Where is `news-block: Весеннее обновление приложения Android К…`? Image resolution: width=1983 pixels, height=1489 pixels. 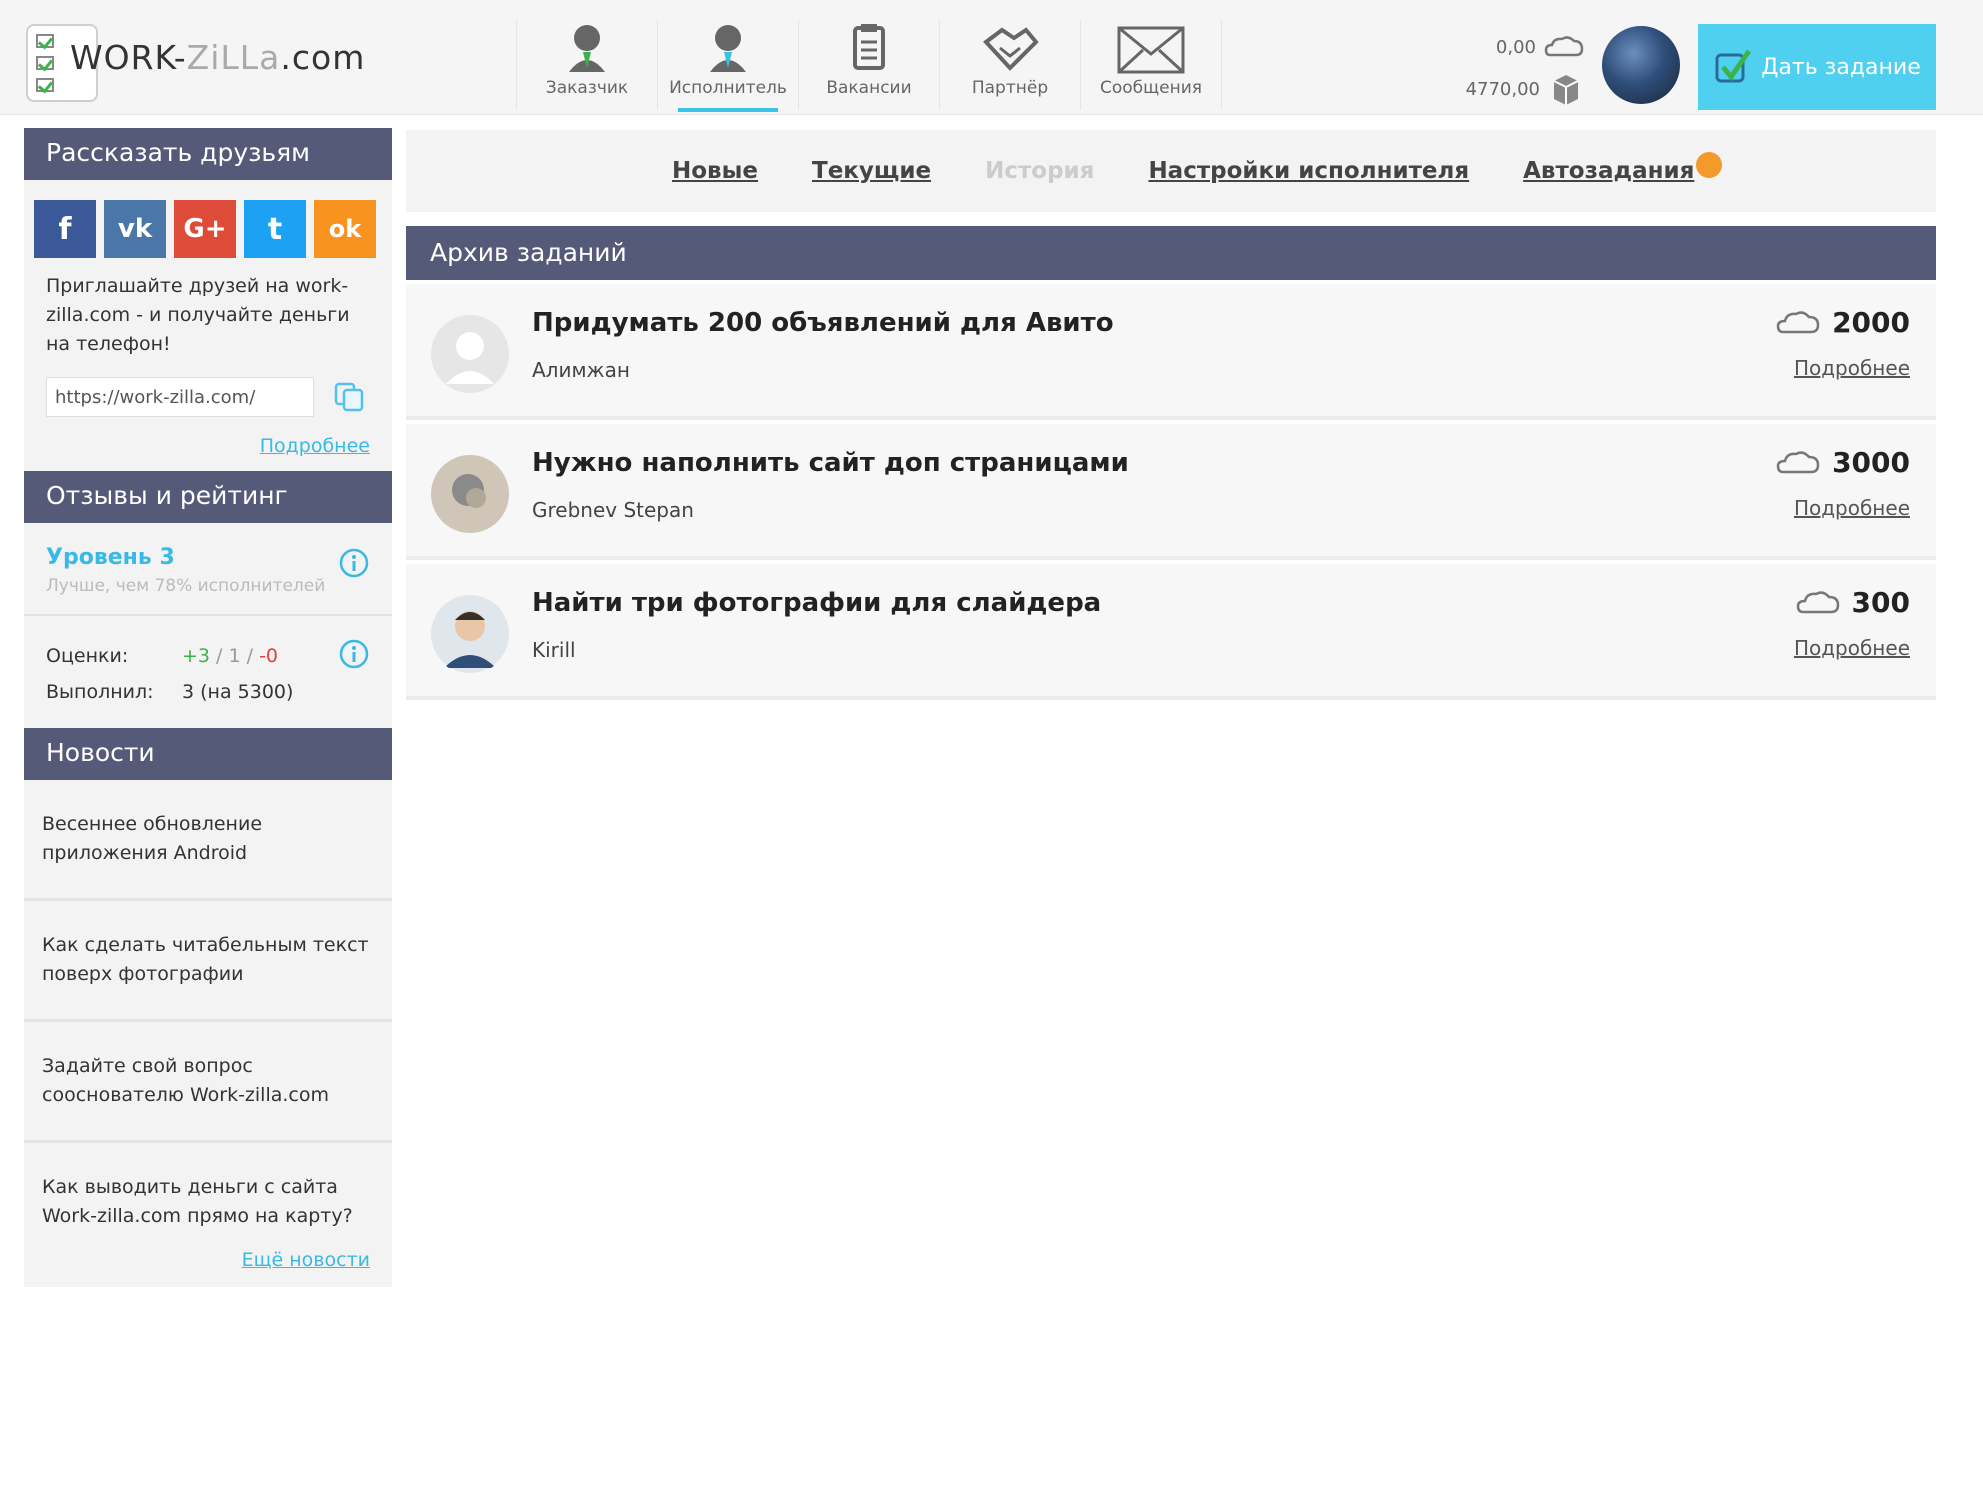
news-block: Весеннее обновление приложения Android К… is located at coordinates (208, 1033).